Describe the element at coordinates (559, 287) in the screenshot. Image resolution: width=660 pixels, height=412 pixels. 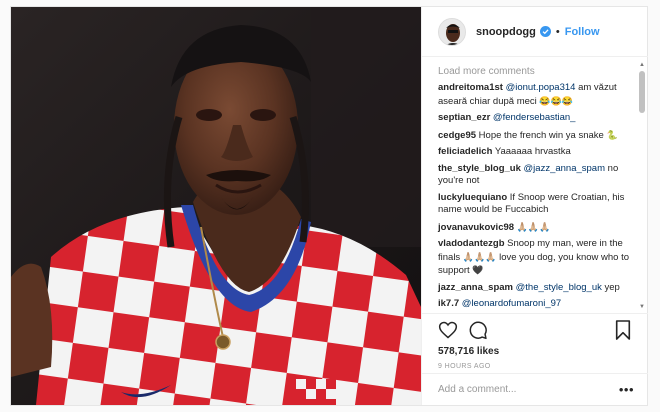
I see `comment-mention: @the_style_blog_uk` at that location.